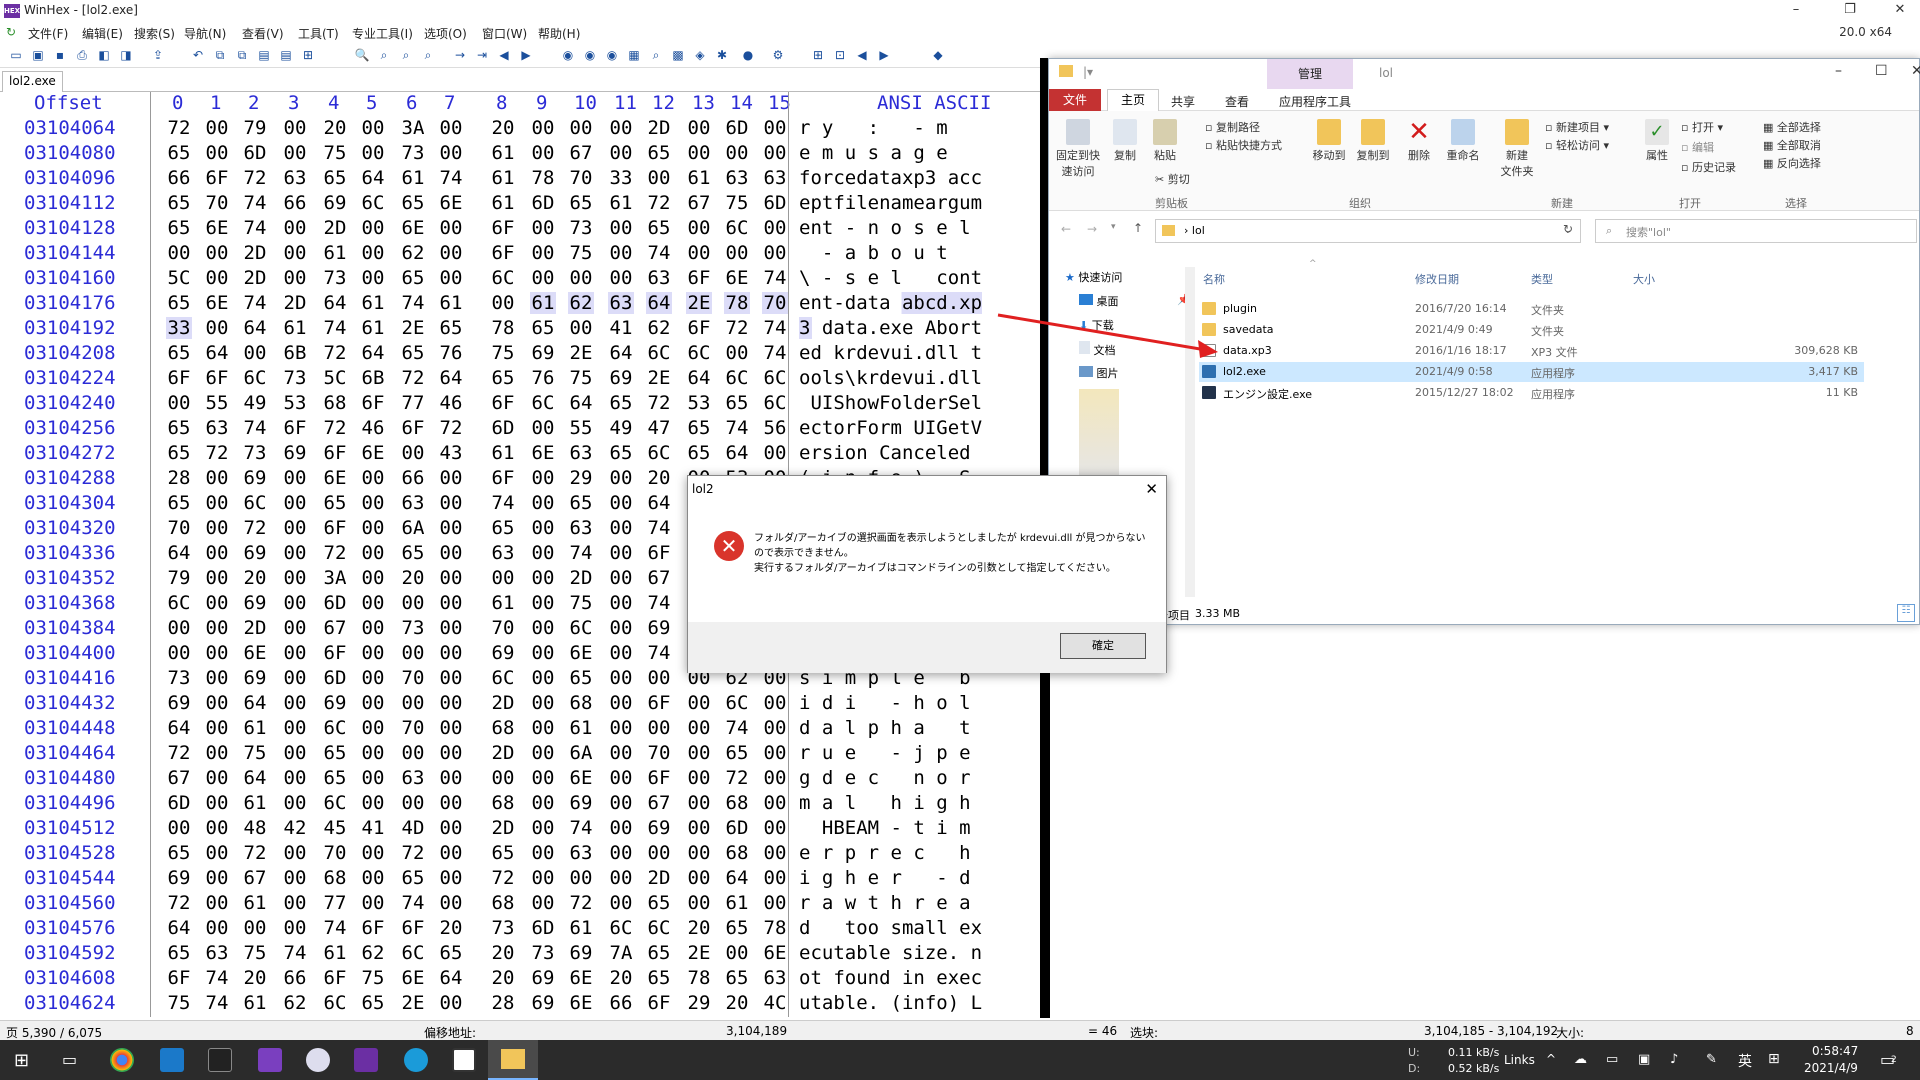 The height and width of the screenshot is (1080, 1920). What do you see at coordinates (1531, 372) in the screenshot?
I see `file-row: lol2.exe 2021/4/9 0:58 应用程序 3,417 KB` at bounding box center [1531, 372].